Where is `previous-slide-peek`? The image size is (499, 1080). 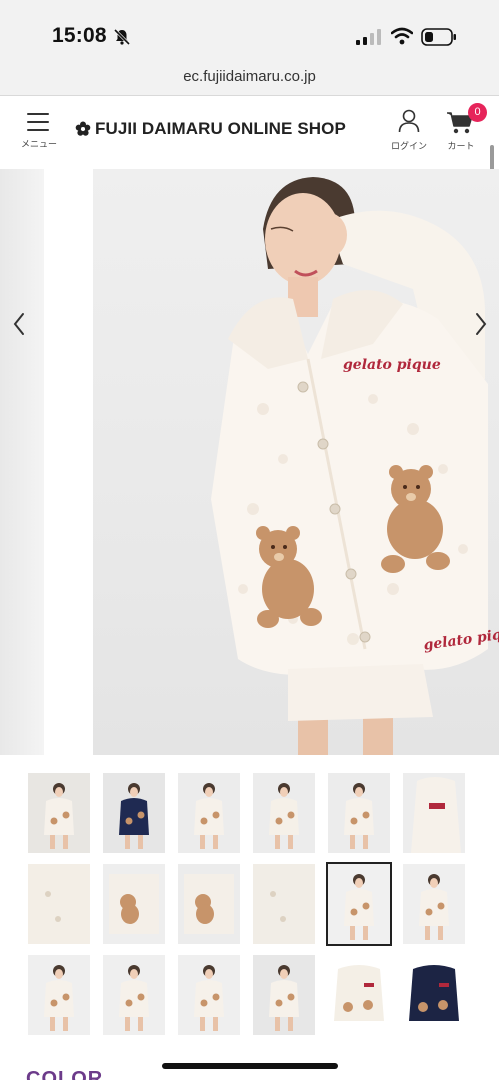 previous-slide-peek is located at coordinates (22, 462).